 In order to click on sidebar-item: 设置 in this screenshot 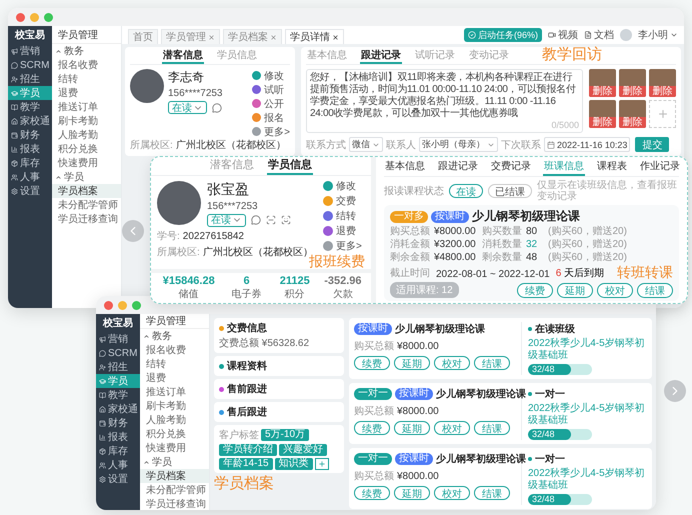, I will do `click(118, 479)`.